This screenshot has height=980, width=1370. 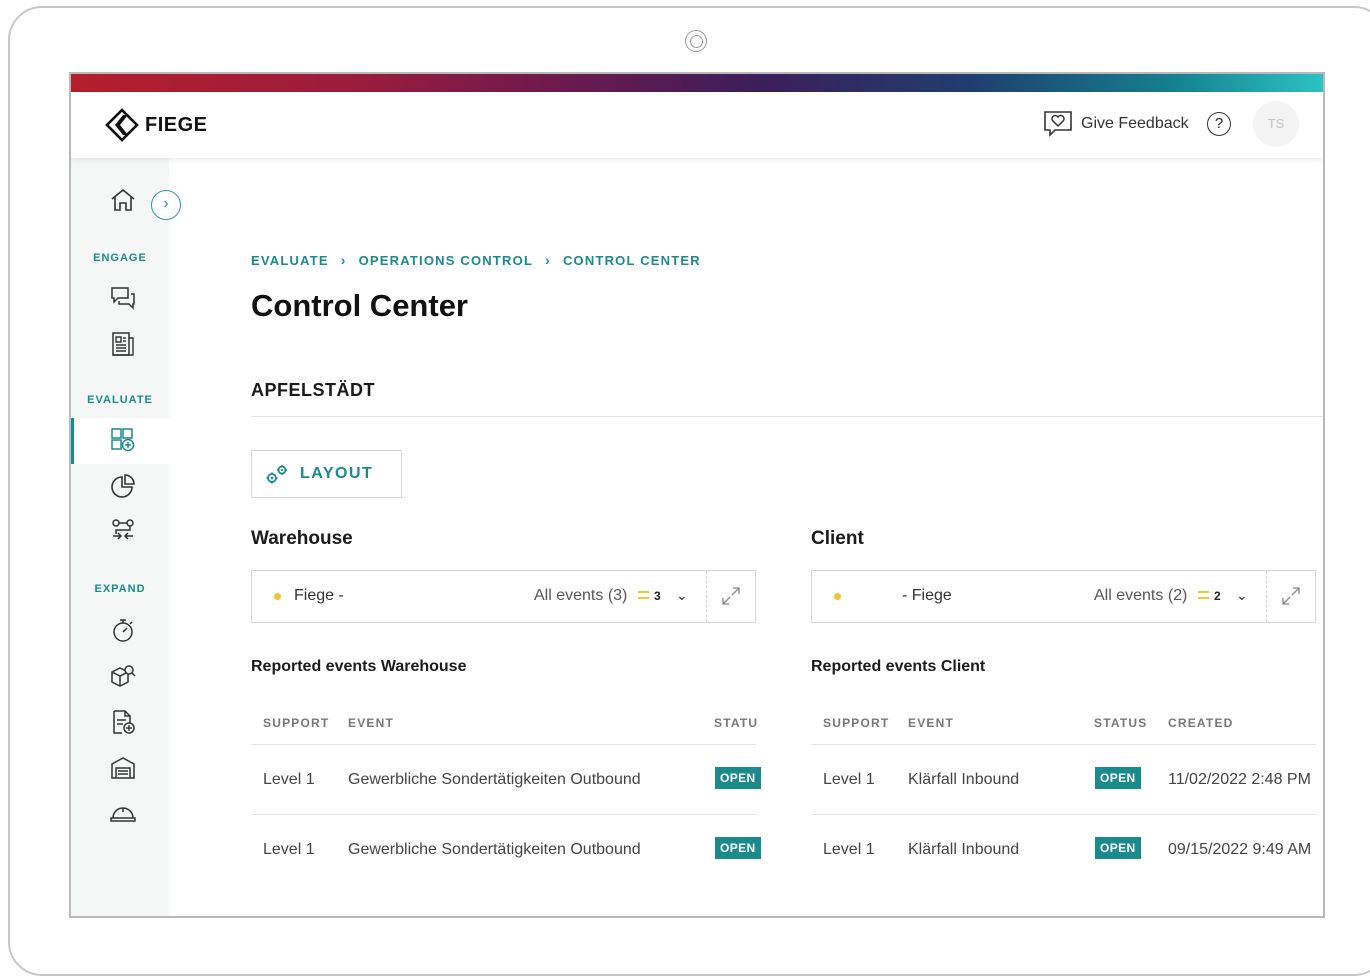 What do you see at coordinates (1201, 723) in the screenshot?
I see `column-header-created: CREATED` at bounding box center [1201, 723].